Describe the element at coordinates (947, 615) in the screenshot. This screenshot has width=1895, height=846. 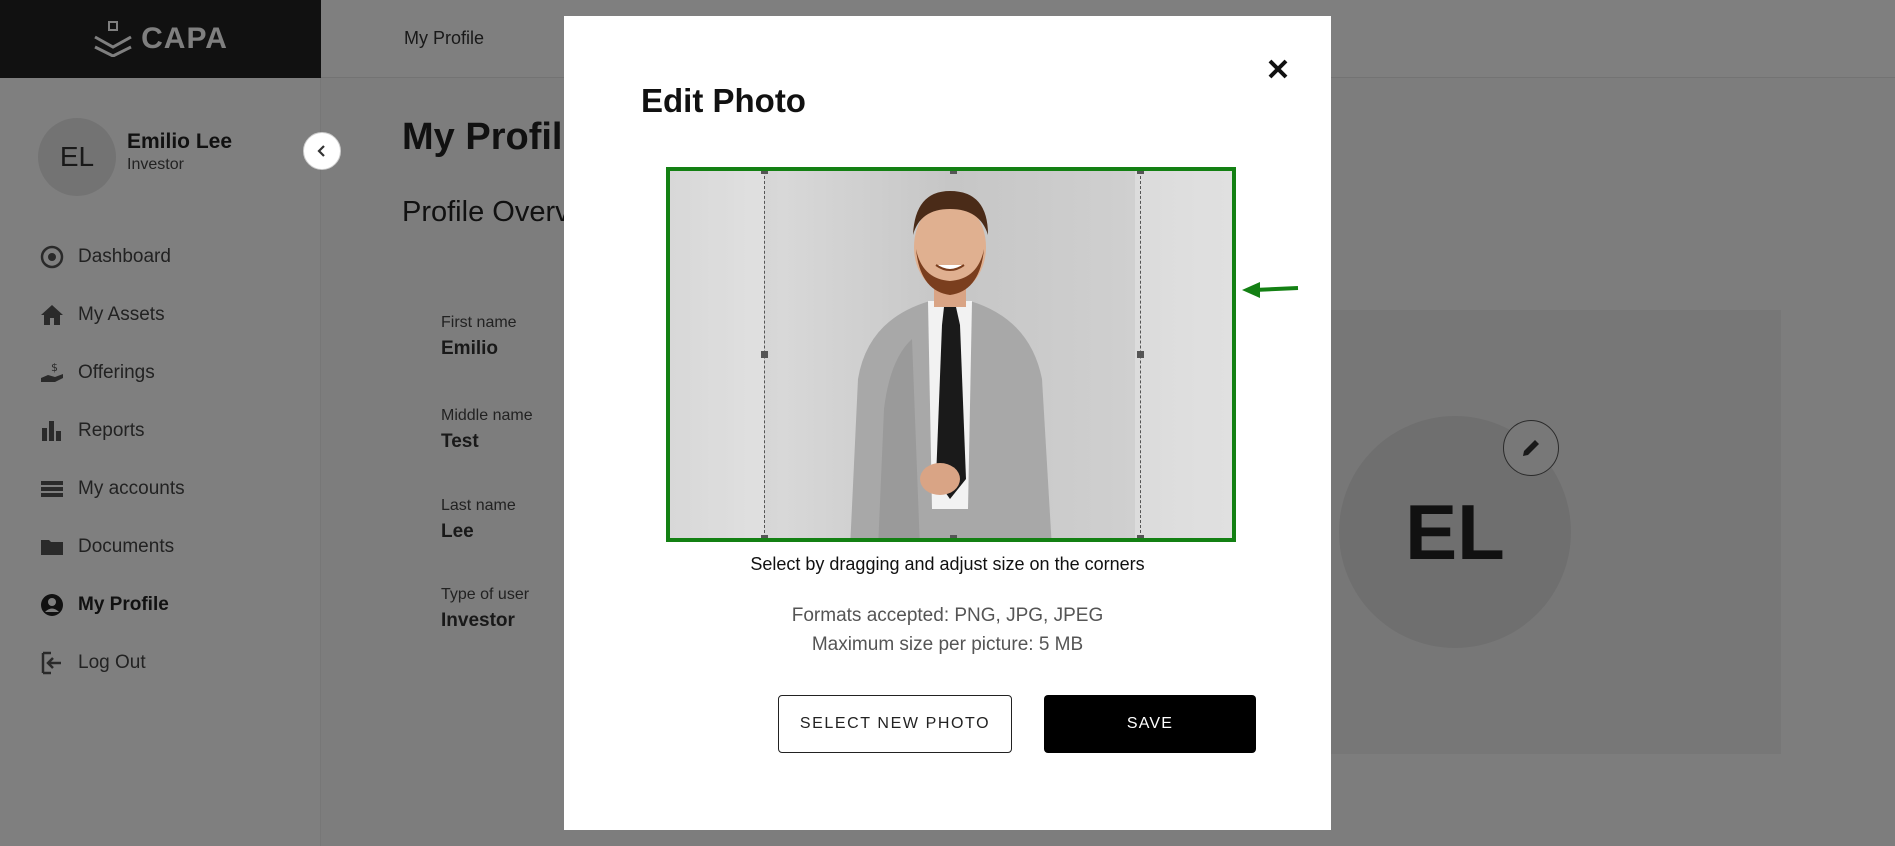
I see `formats-text: Formats accepted: PNG, JPG, JPEG` at that location.